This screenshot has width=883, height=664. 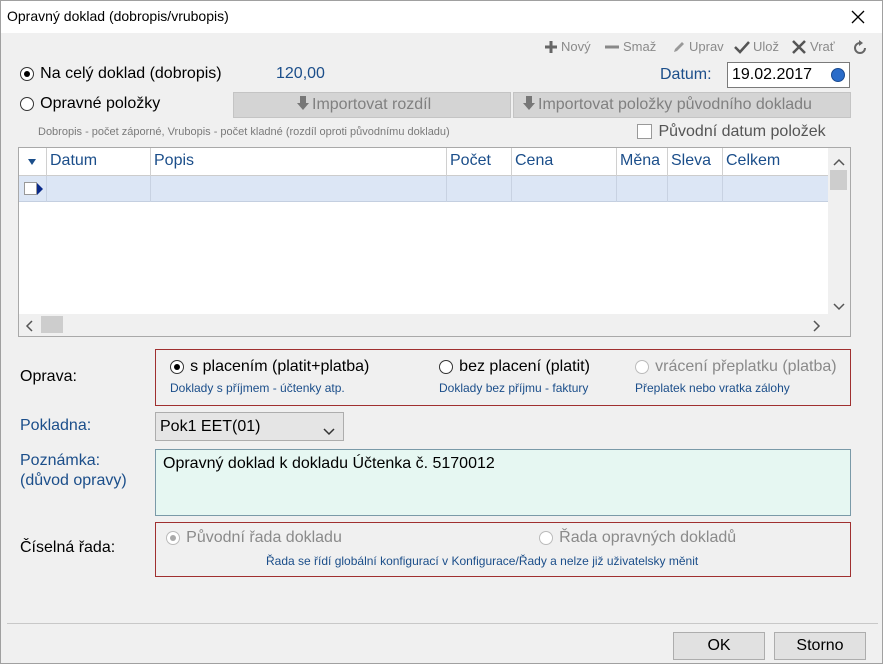 I want to click on column-header-popis: Popis, so click(x=299, y=162).